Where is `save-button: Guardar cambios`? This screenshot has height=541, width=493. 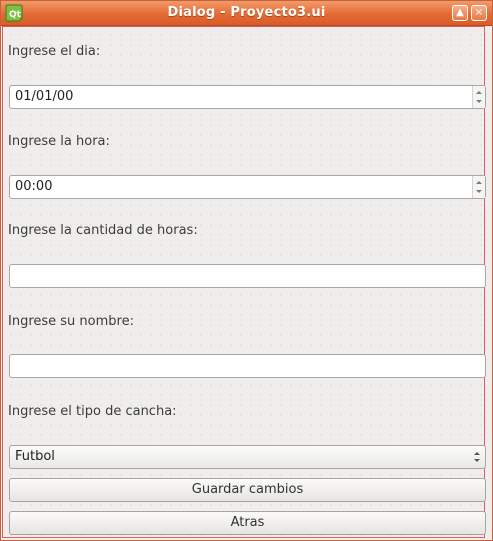 save-button: Guardar cambios is located at coordinates (247, 490).